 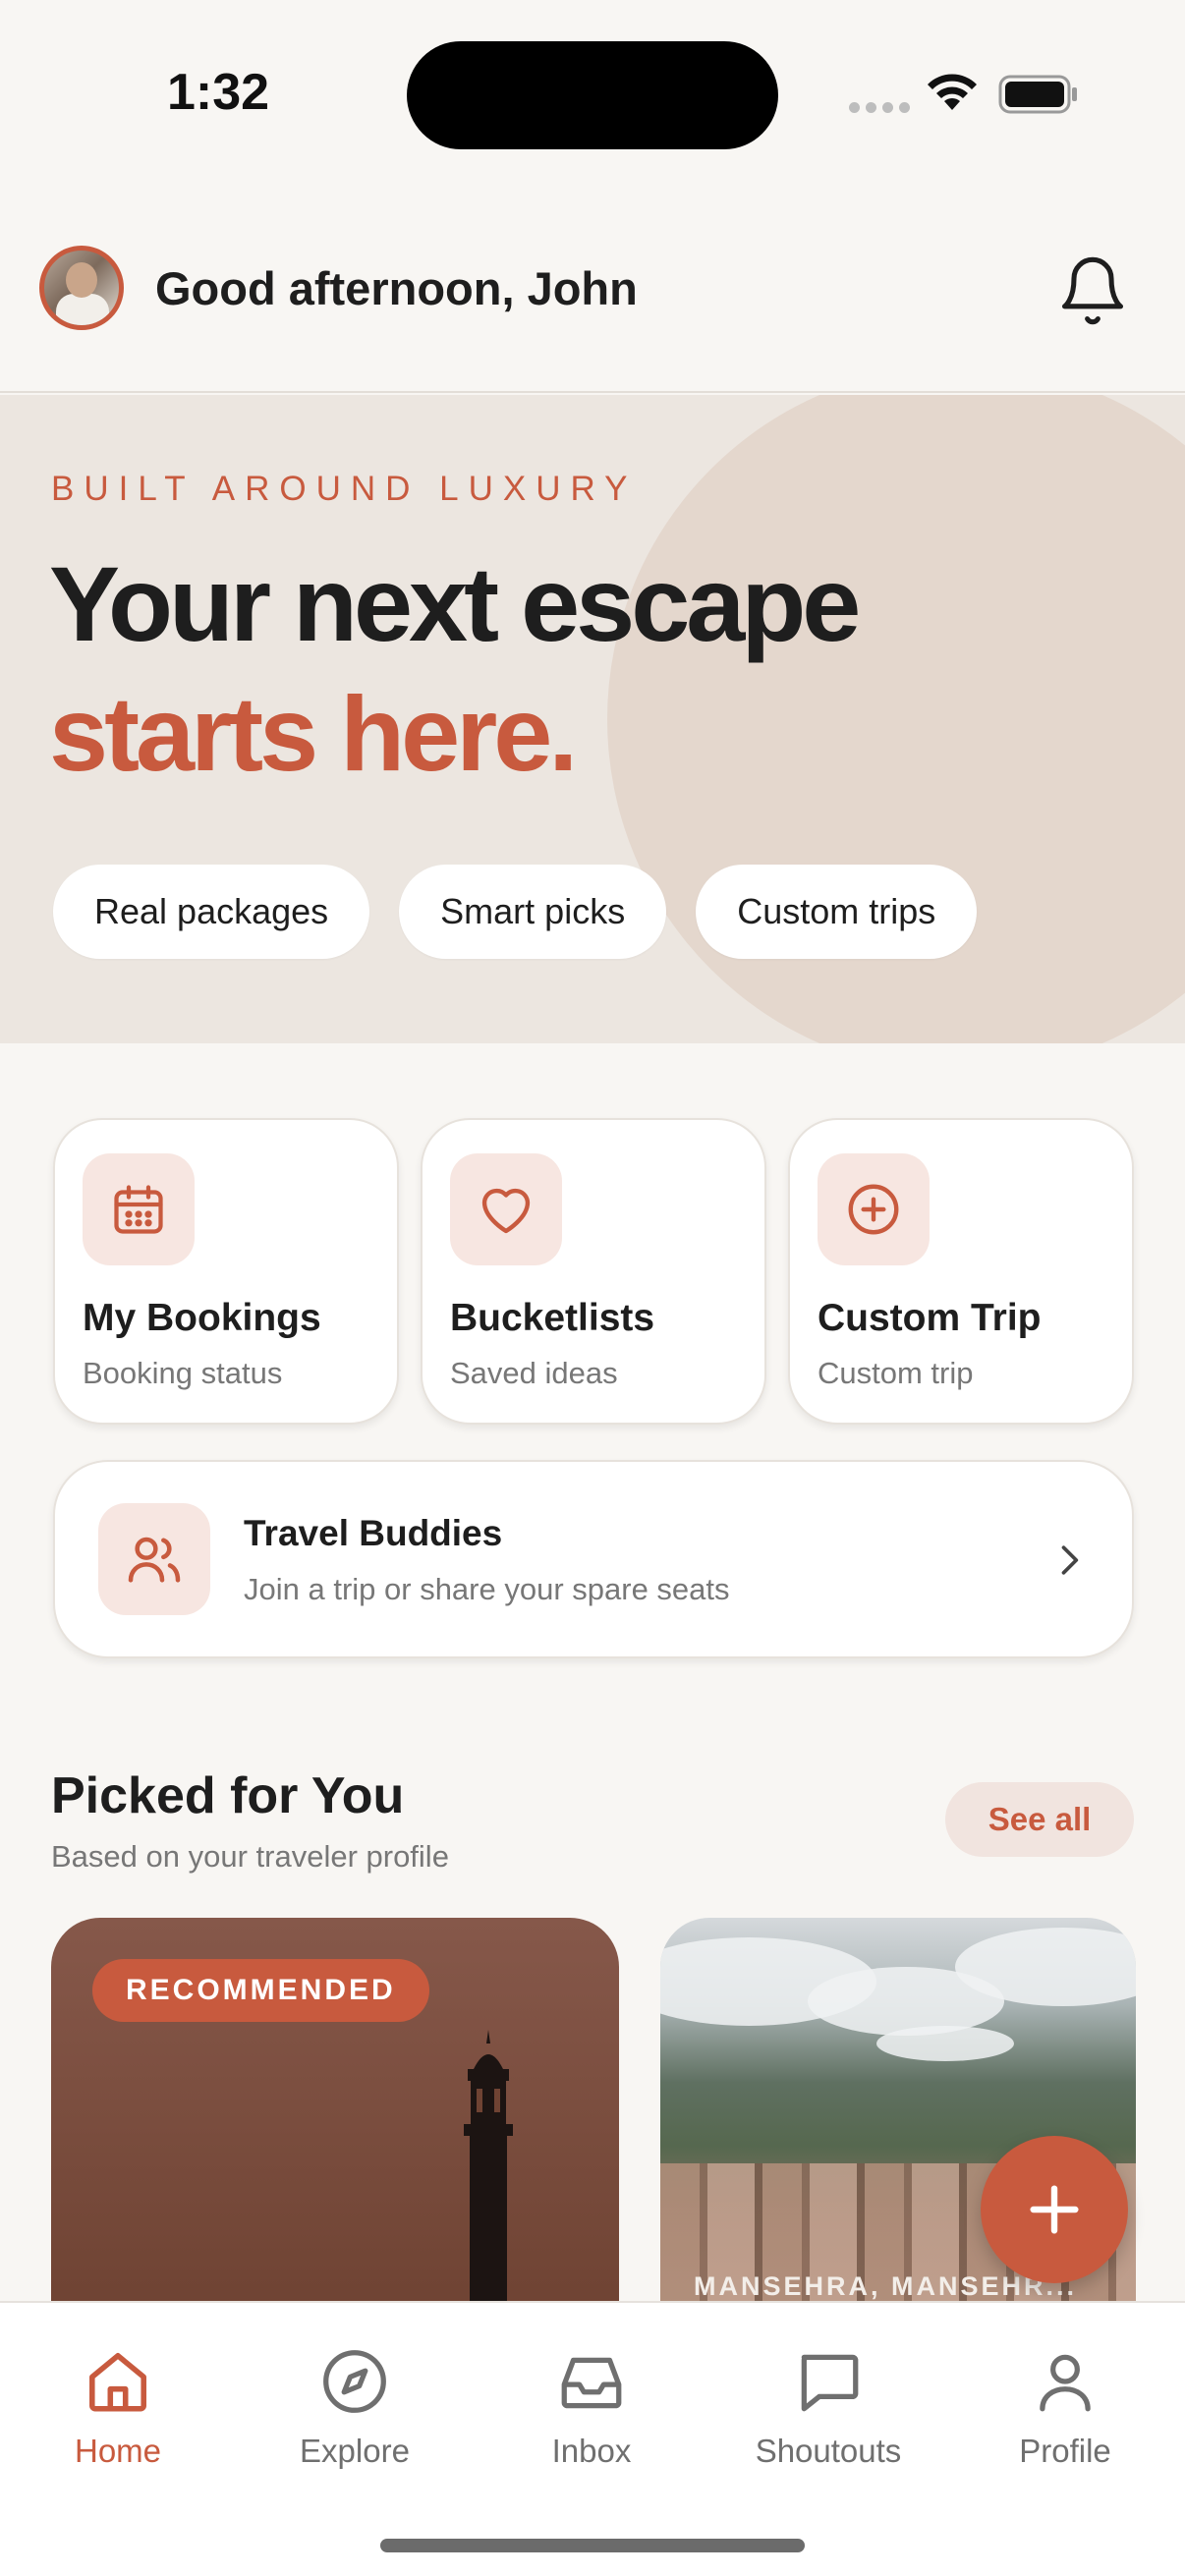 What do you see at coordinates (1040, 1819) in the screenshot?
I see `see-all-button: See all` at bounding box center [1040, 1819].